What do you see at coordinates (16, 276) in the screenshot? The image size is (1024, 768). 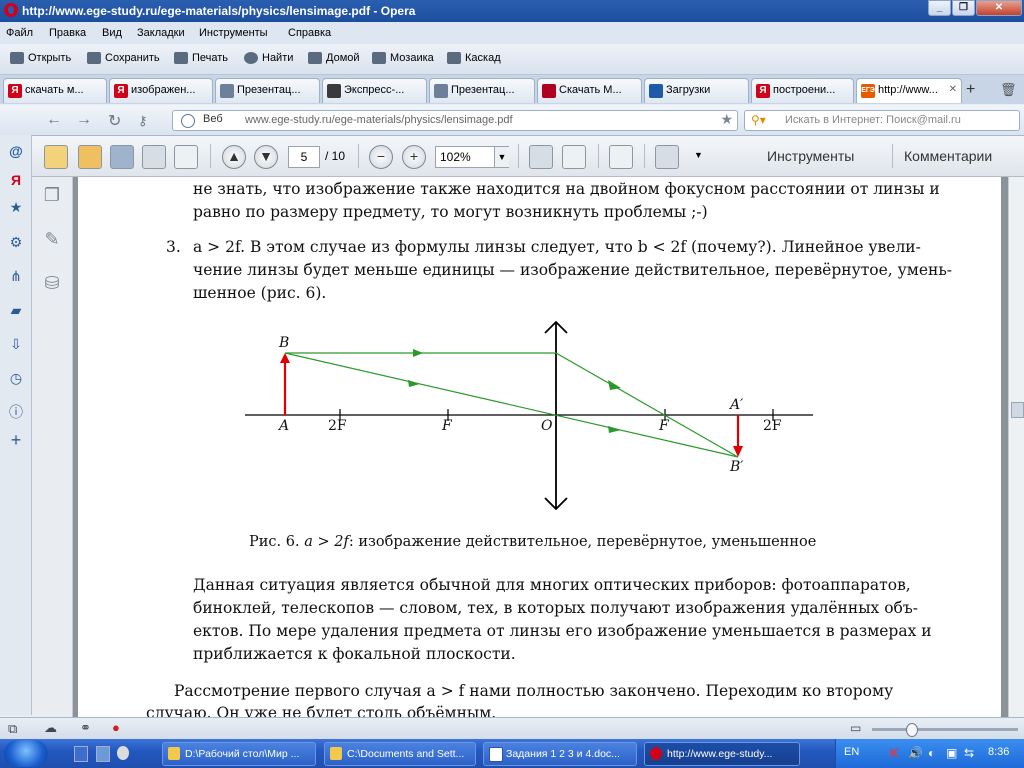 I see `share-icon: ⋔` at bounding box center [16, 276].